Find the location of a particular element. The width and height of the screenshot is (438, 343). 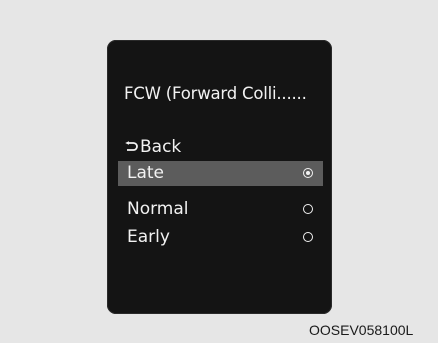

option-label: Normal is located at coordinates (158, 209).